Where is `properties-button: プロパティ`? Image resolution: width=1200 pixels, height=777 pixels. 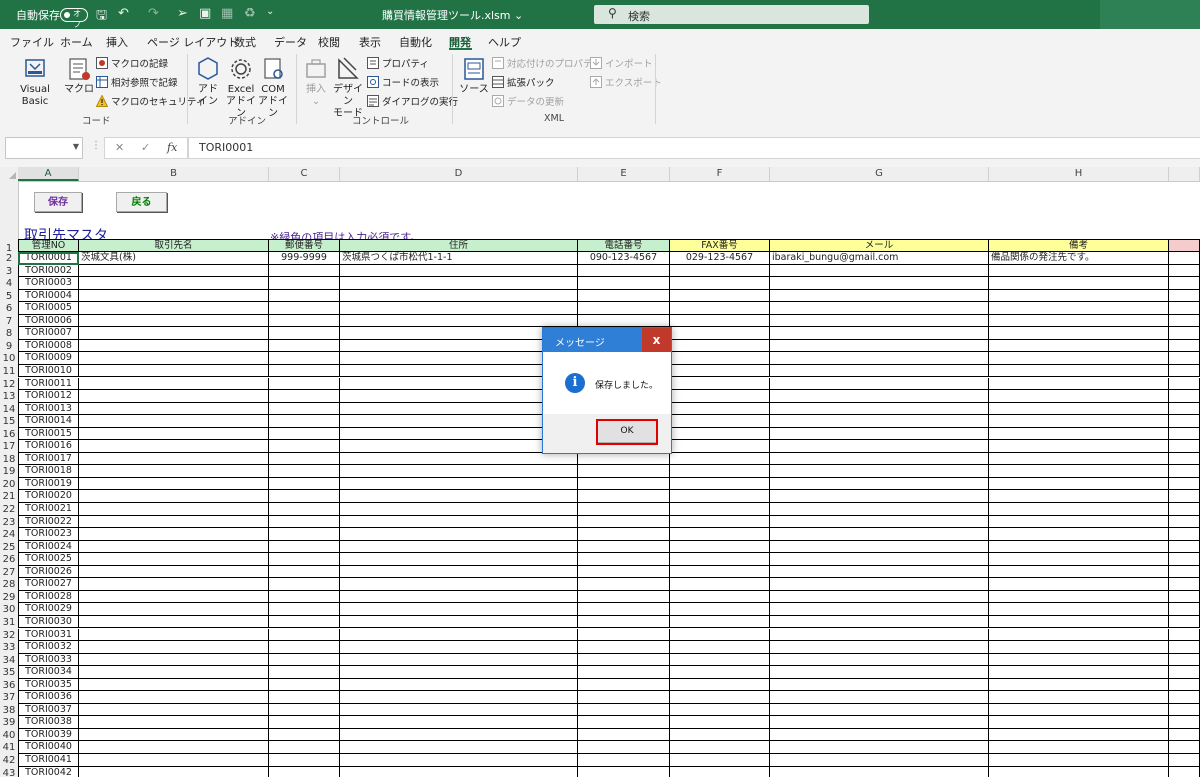
properties-button: プロパティ is located at coordinates (398, 63).